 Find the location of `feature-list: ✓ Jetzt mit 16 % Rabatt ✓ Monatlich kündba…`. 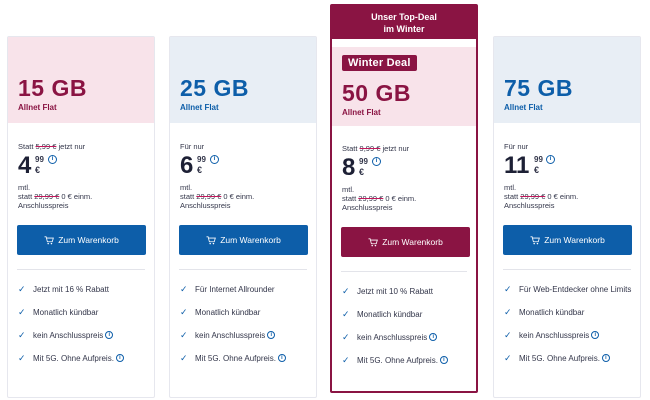

feature-list: ✓ Jetzt mit 16 % Rabatt ✓ Monatlich kündba… is located at coordinates (83, 330).